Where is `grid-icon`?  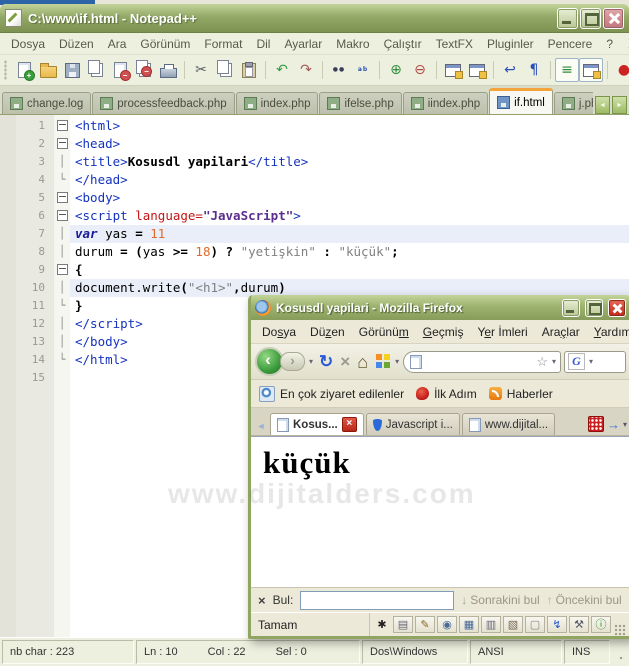
grid-icon is located at coordinates (383, 361).